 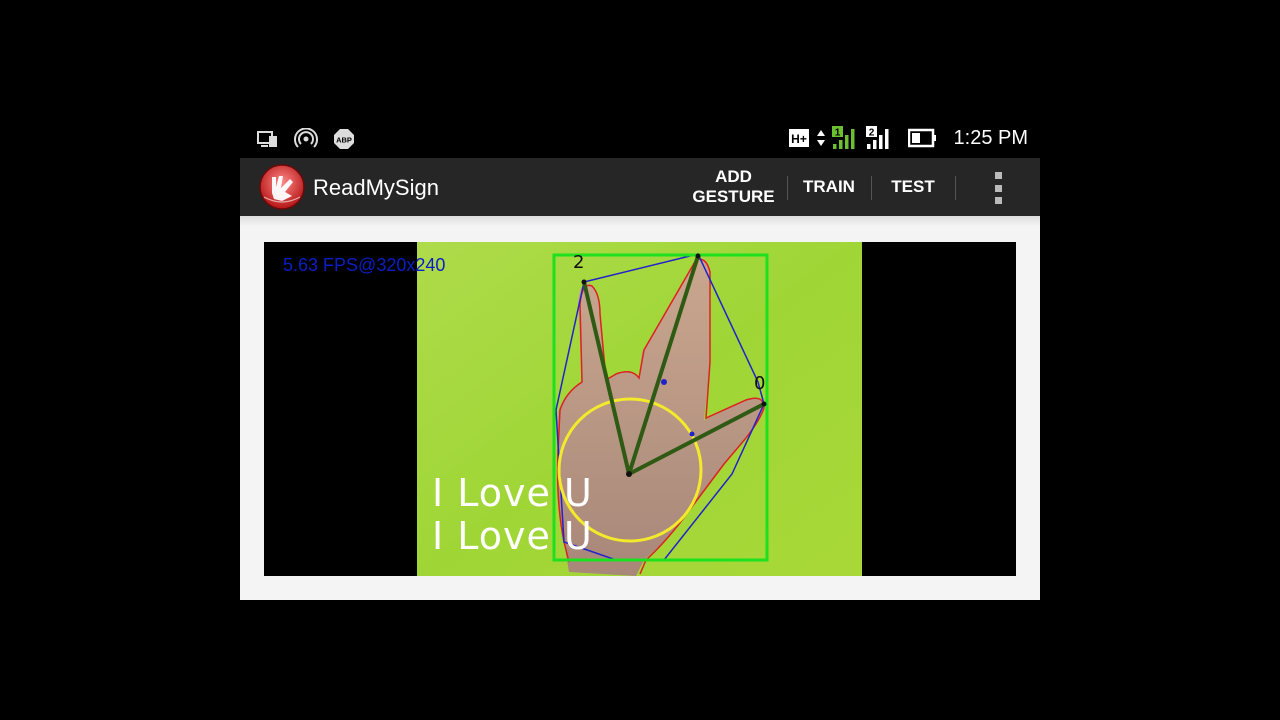 I want to click on battery-icon, so click(x=921, y=138).